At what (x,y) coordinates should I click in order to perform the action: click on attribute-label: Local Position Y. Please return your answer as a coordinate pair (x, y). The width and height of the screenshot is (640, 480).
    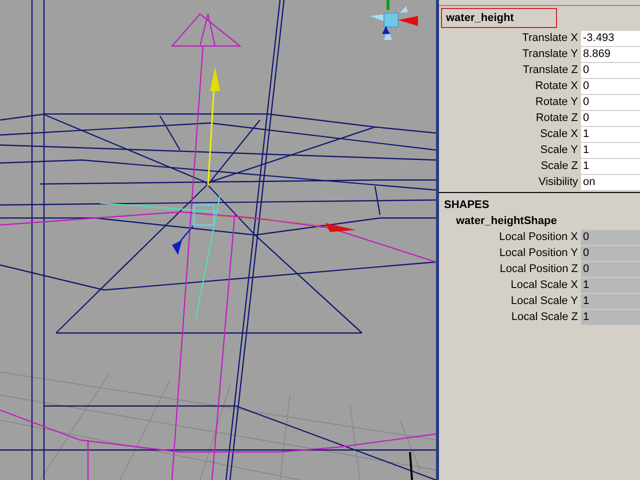
    Looking at the image, I should click on (538, 253).